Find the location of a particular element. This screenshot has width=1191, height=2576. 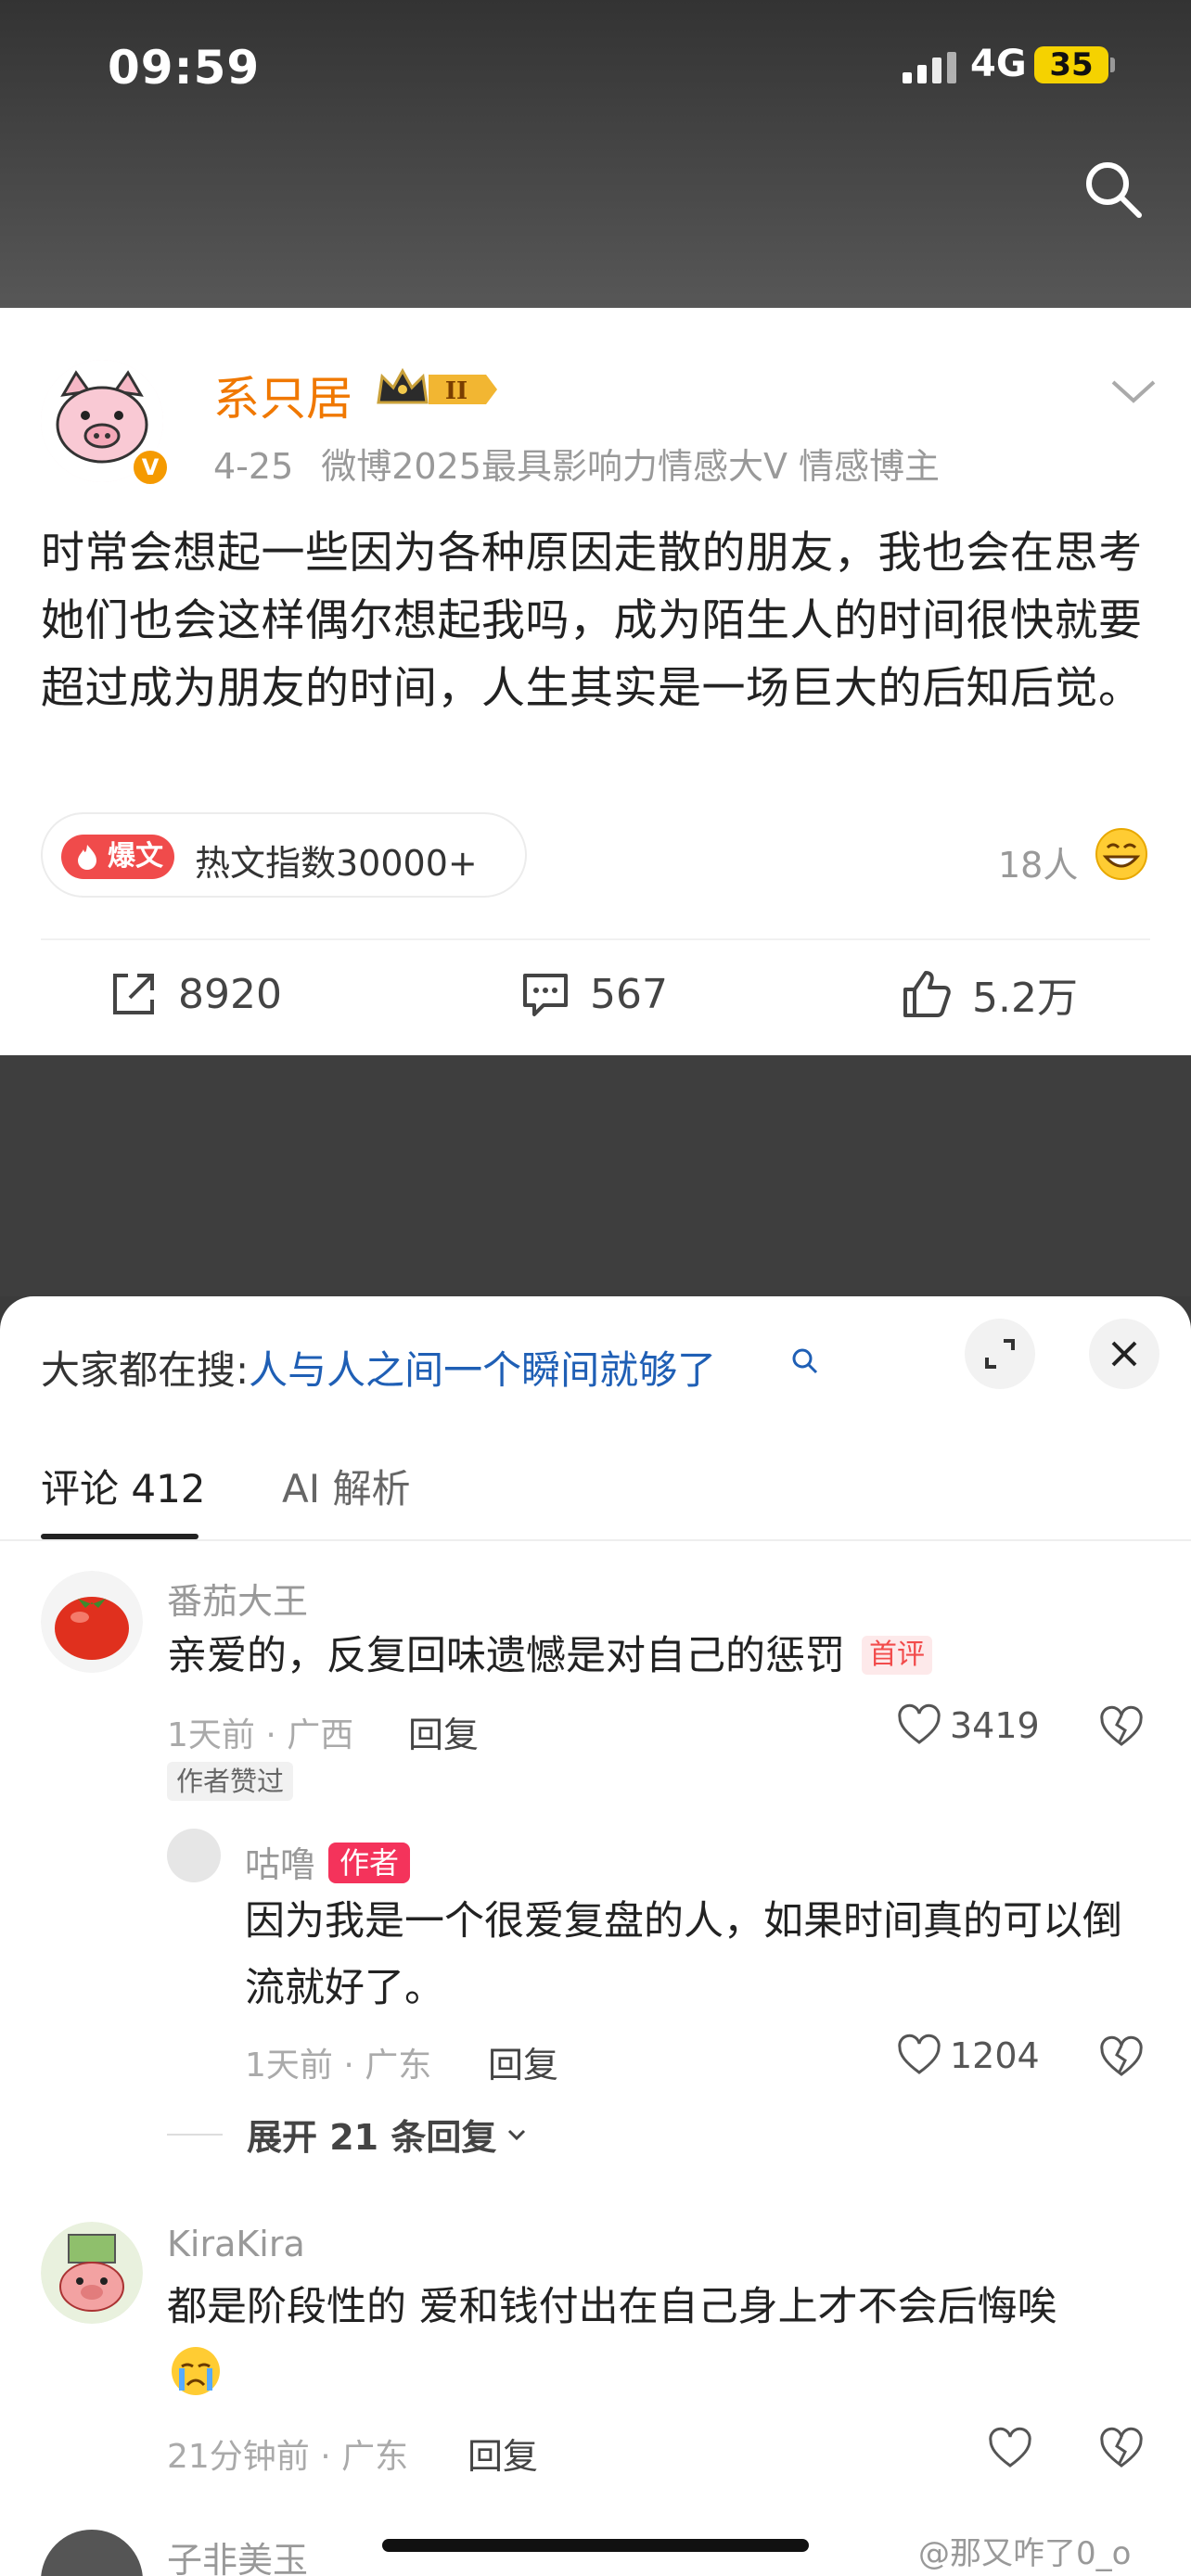

repost-button: 8920 is located at coordinates (195, 994).